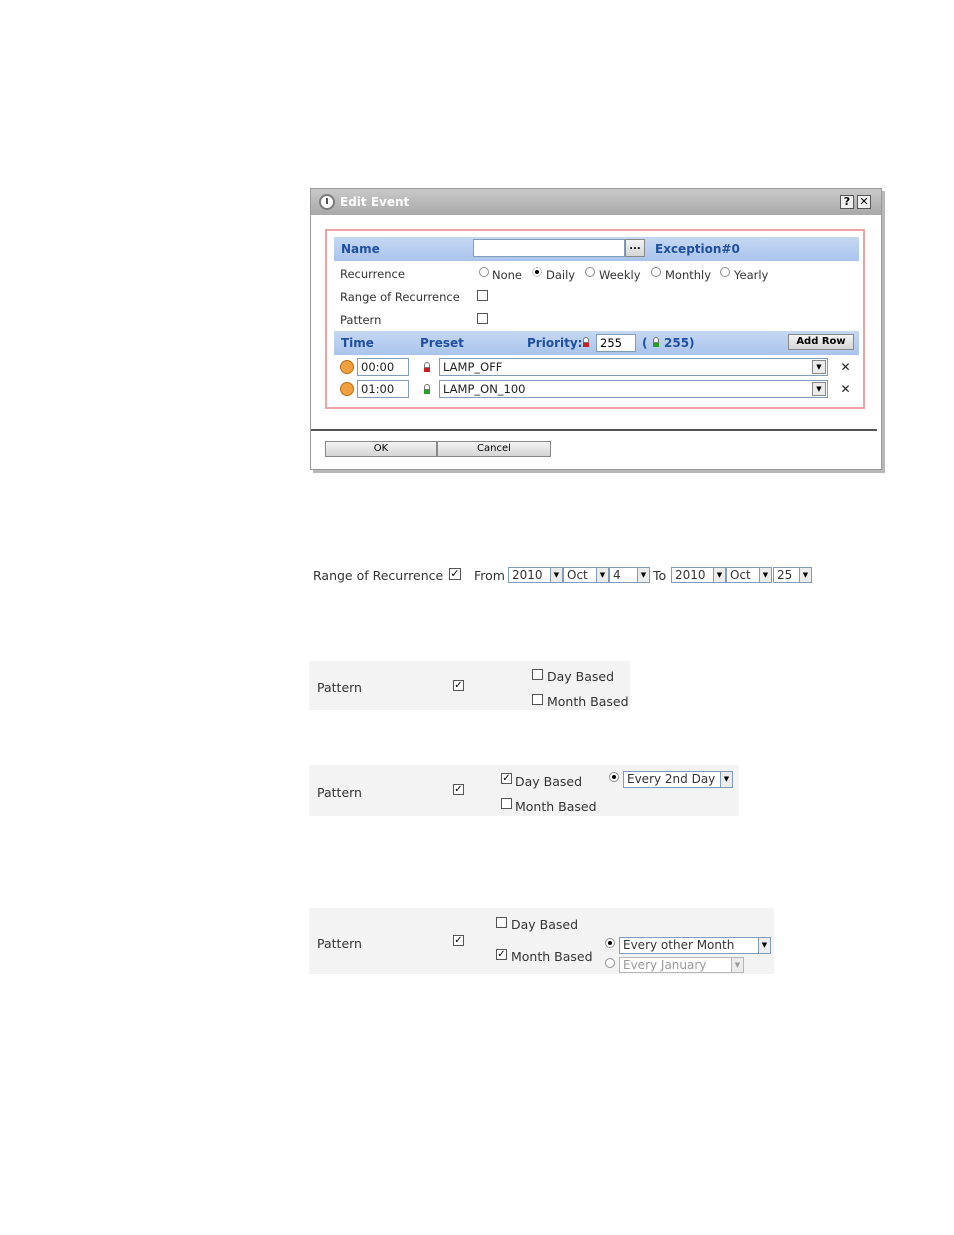  Describe the element at coordinates (785, 575) in the screenshot. I see `to-day-value: 25` at that location.